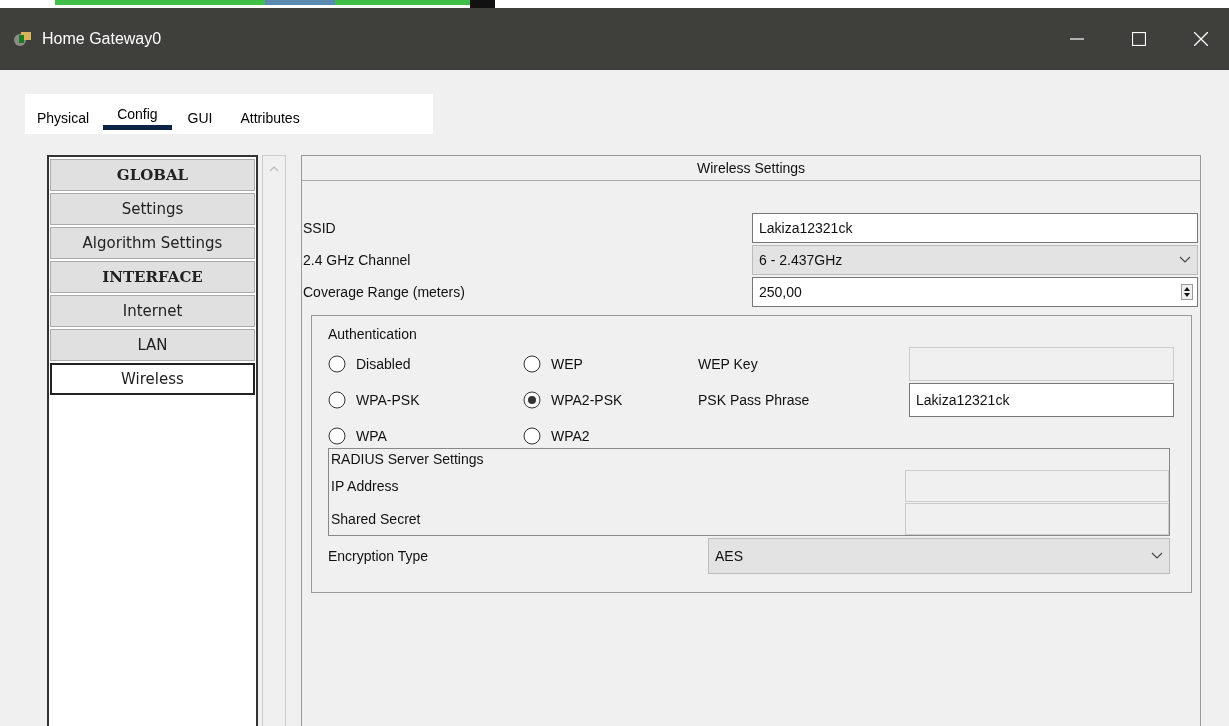 Image resolution: width=1229 pixels, height=726 pixels. Describe the element at coordinates (610, 400) in the screenshot. I see `radio-button: WPA2-PSK` at that location.